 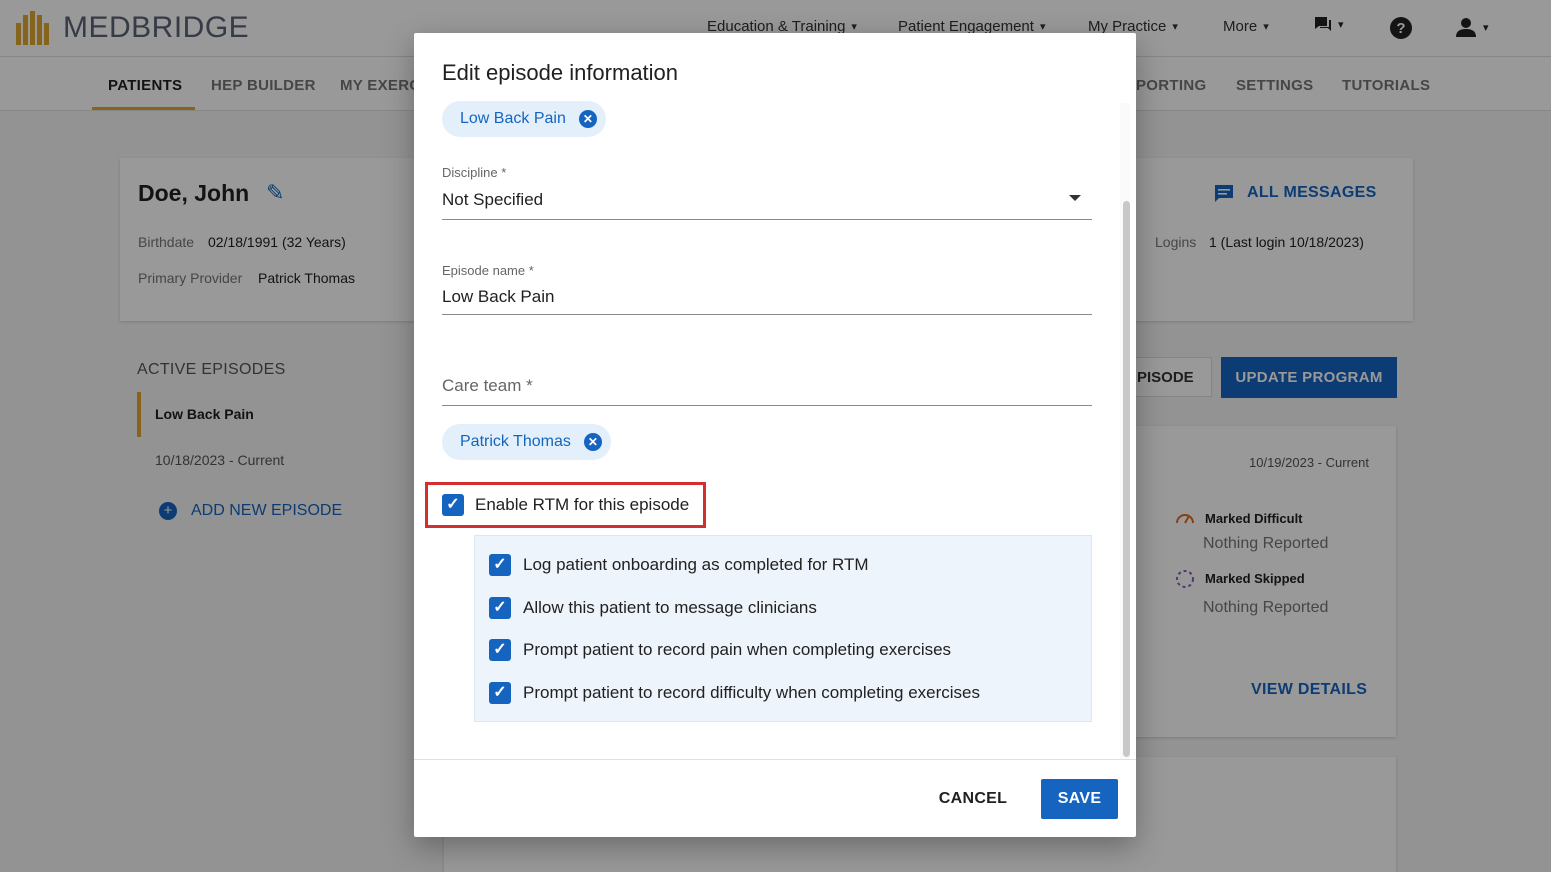 I want to click on care-team-chip: Patrick Thomas ✕, so click(x=526, y=442).